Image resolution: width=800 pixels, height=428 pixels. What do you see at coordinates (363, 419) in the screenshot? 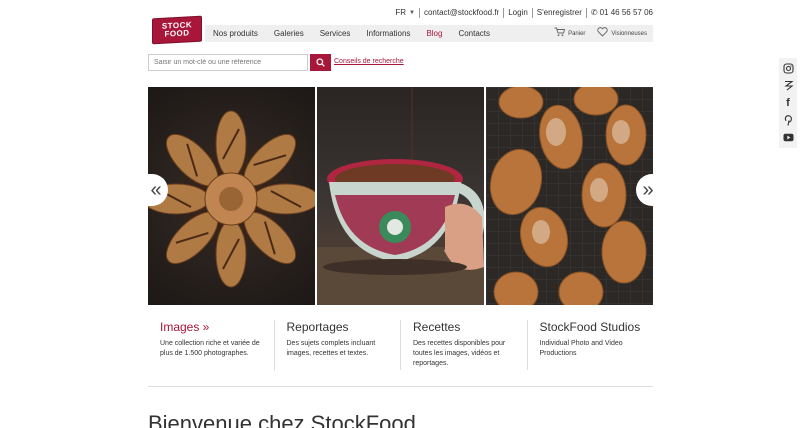
I see `welcome-brand: StockFood` at bounding box center [363, 419].